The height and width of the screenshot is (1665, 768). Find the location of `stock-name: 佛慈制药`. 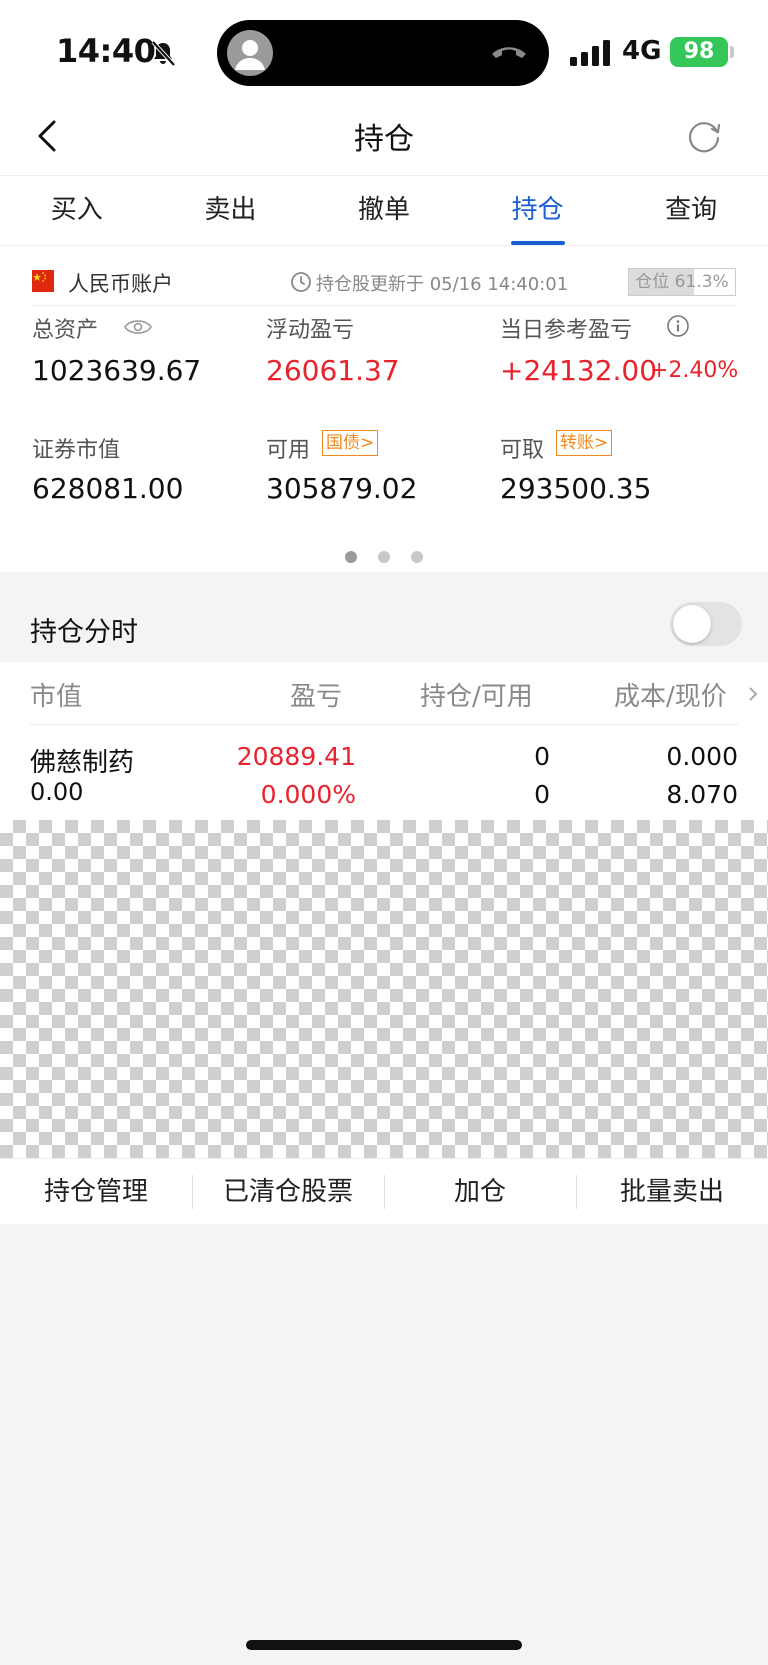

stock-name: 佛慈制药 is located at coordinates (82, 763).